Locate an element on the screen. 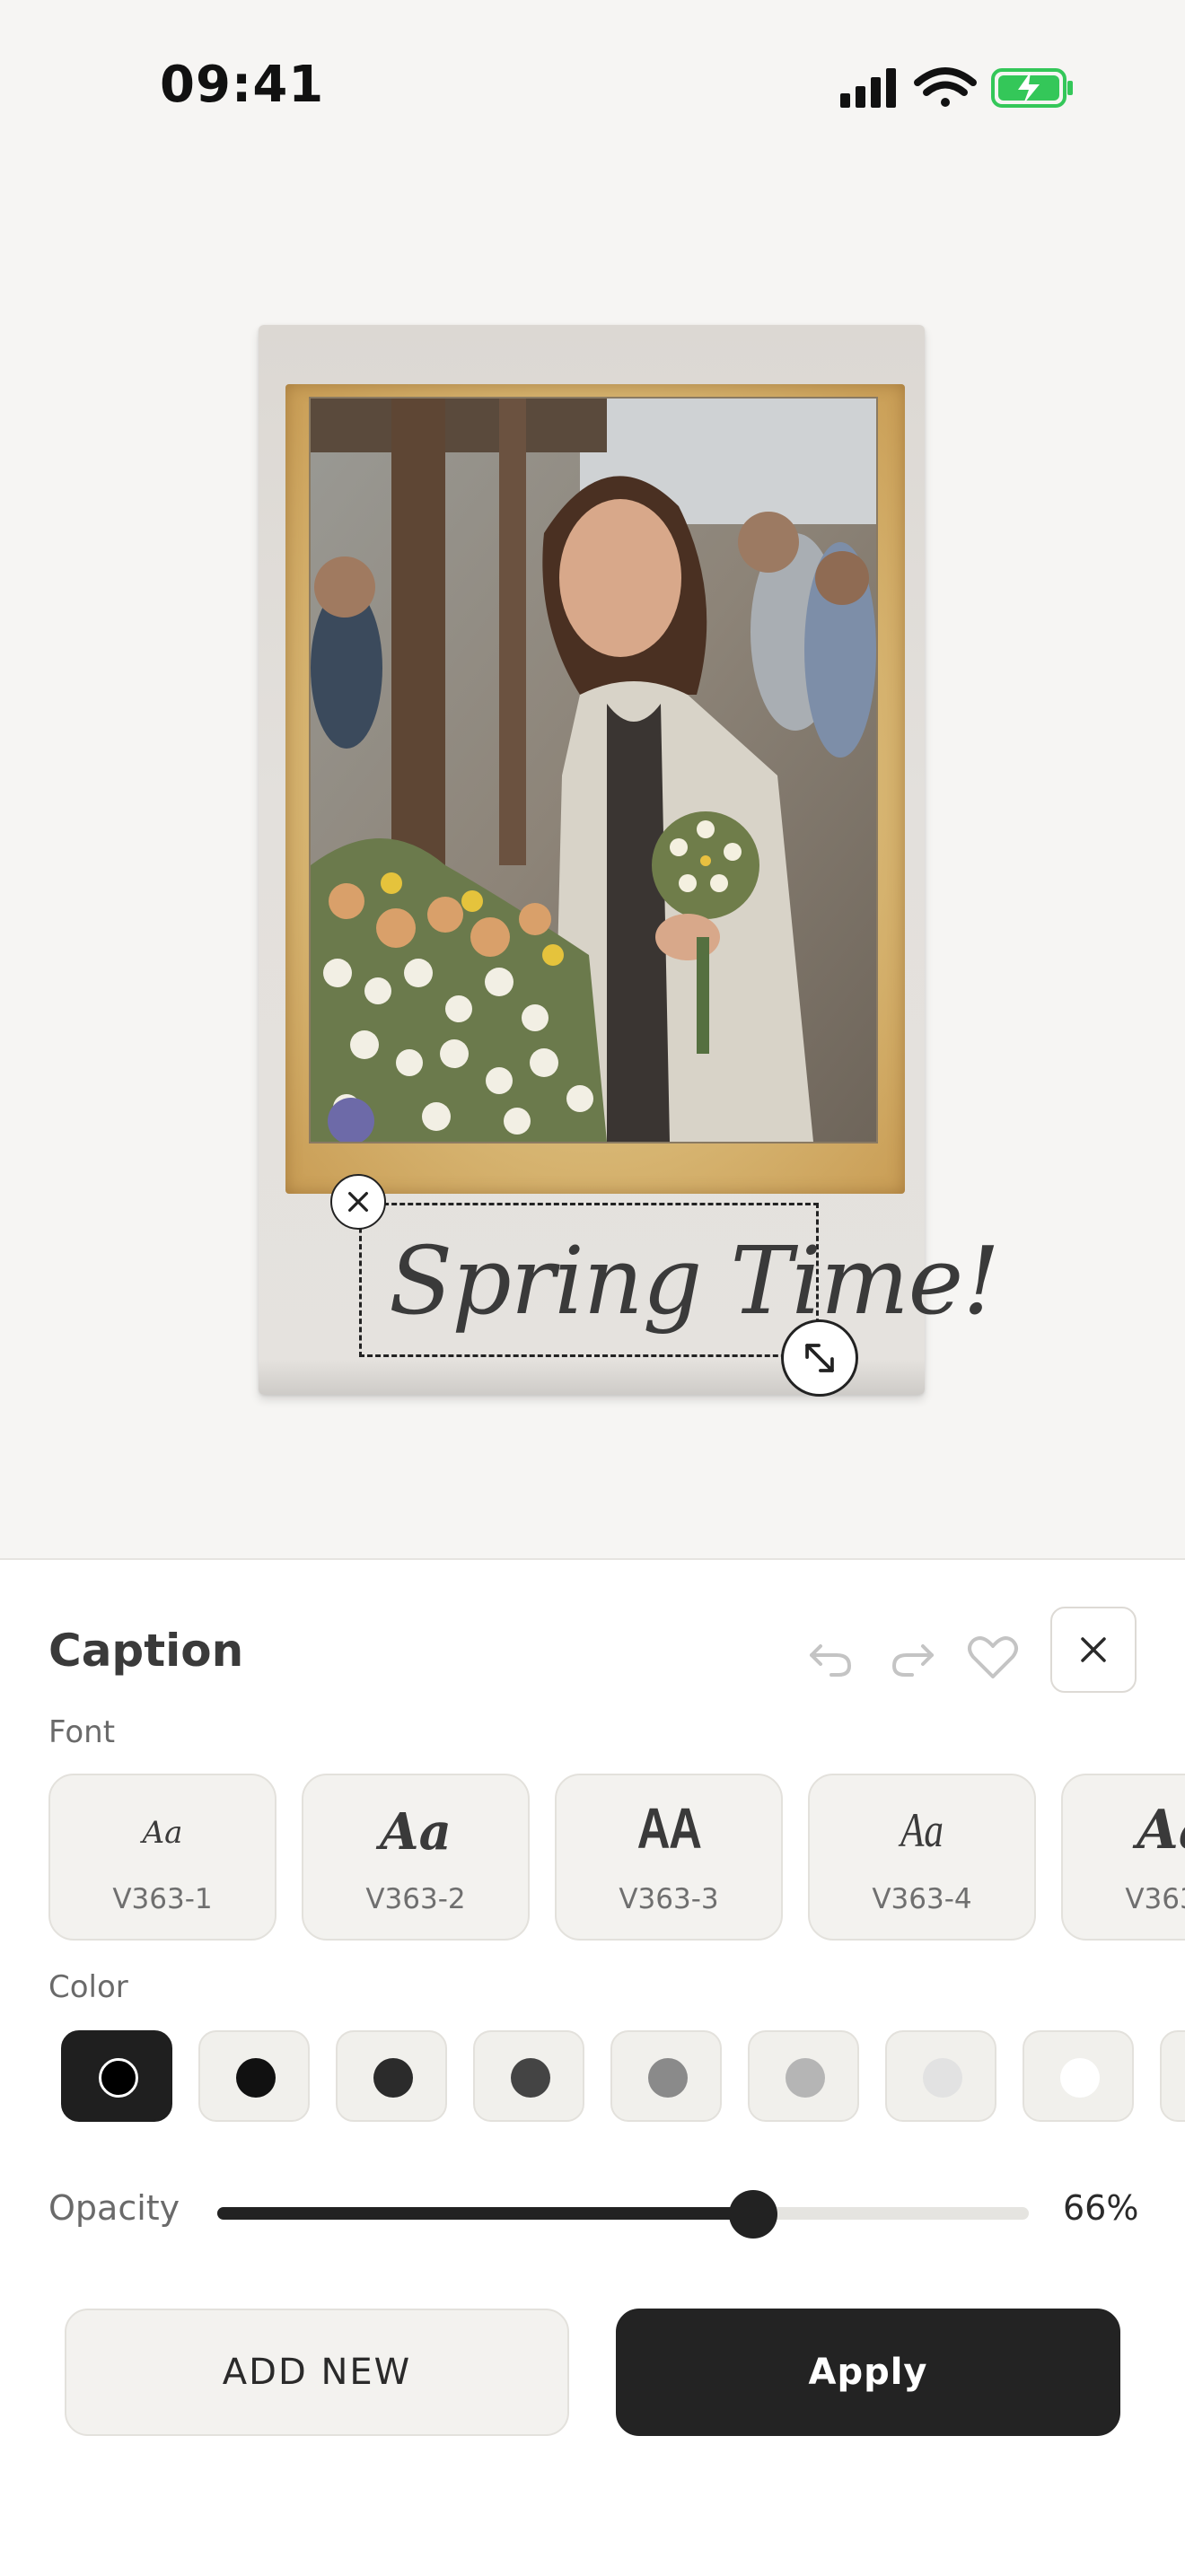  battery-charging-icon is located at coordinates (1032, 88).